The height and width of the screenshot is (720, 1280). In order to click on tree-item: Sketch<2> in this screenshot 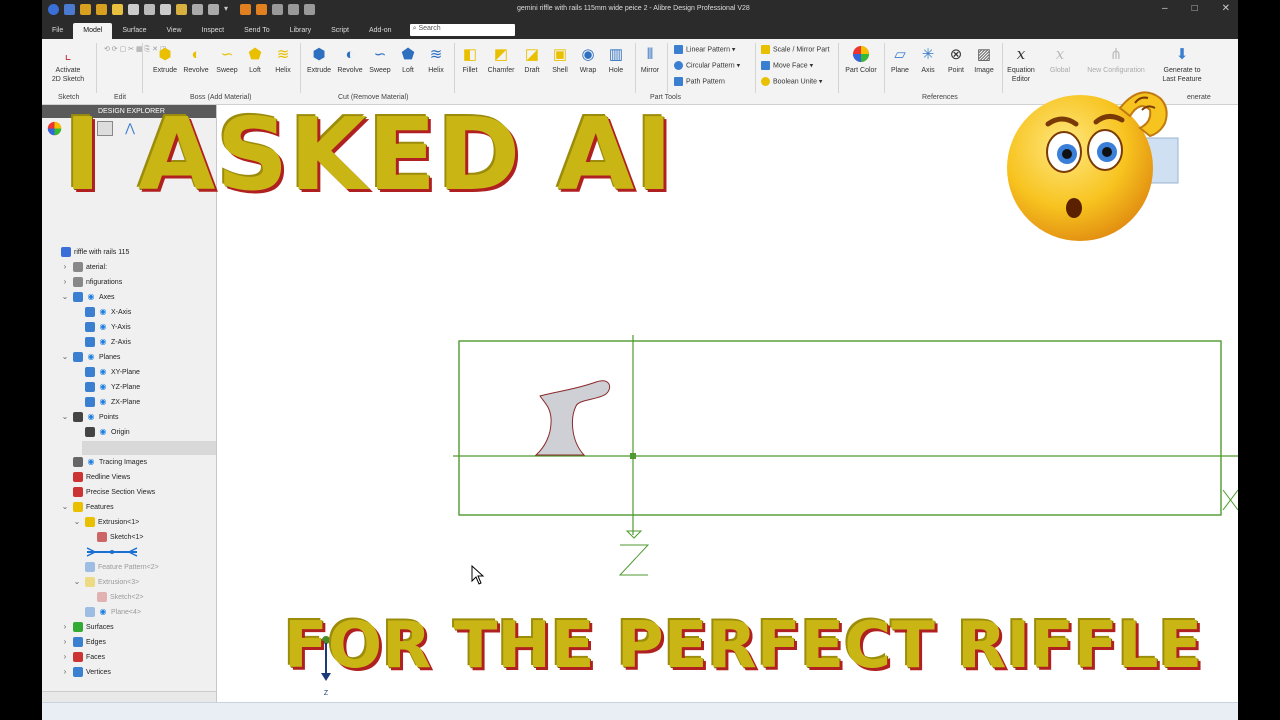, I will do `click(113, 597)`.